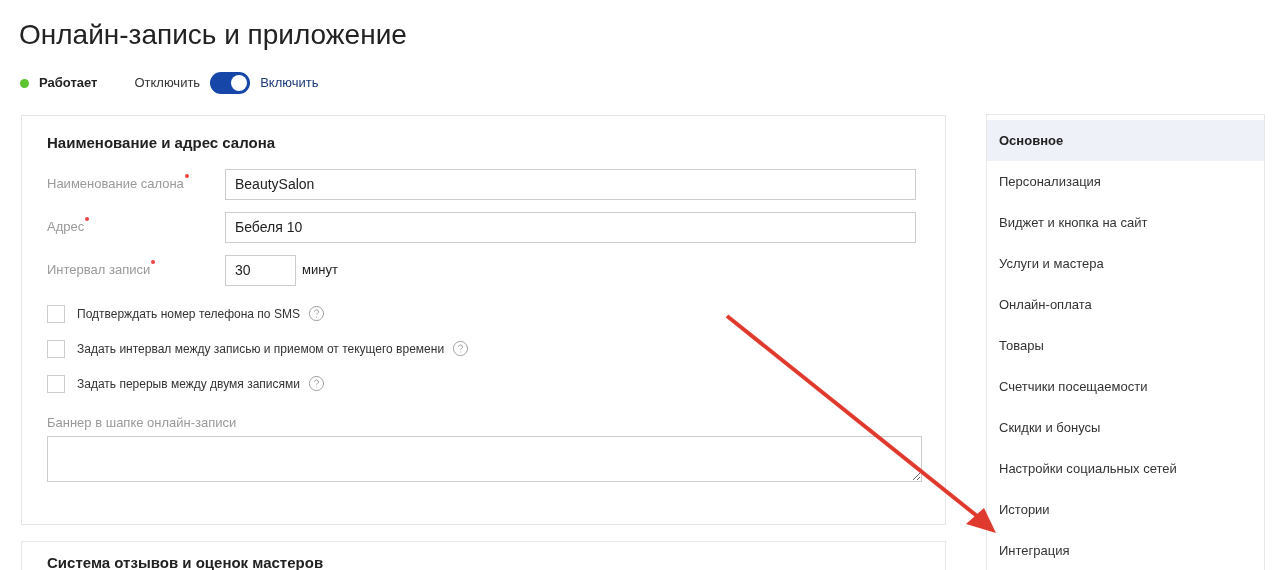 This screenshot has width=1287, height=570. What do you see at coordinates (484, 459) in the screenshot?
I see `banner-textarea` at bounding box center [484, 459].